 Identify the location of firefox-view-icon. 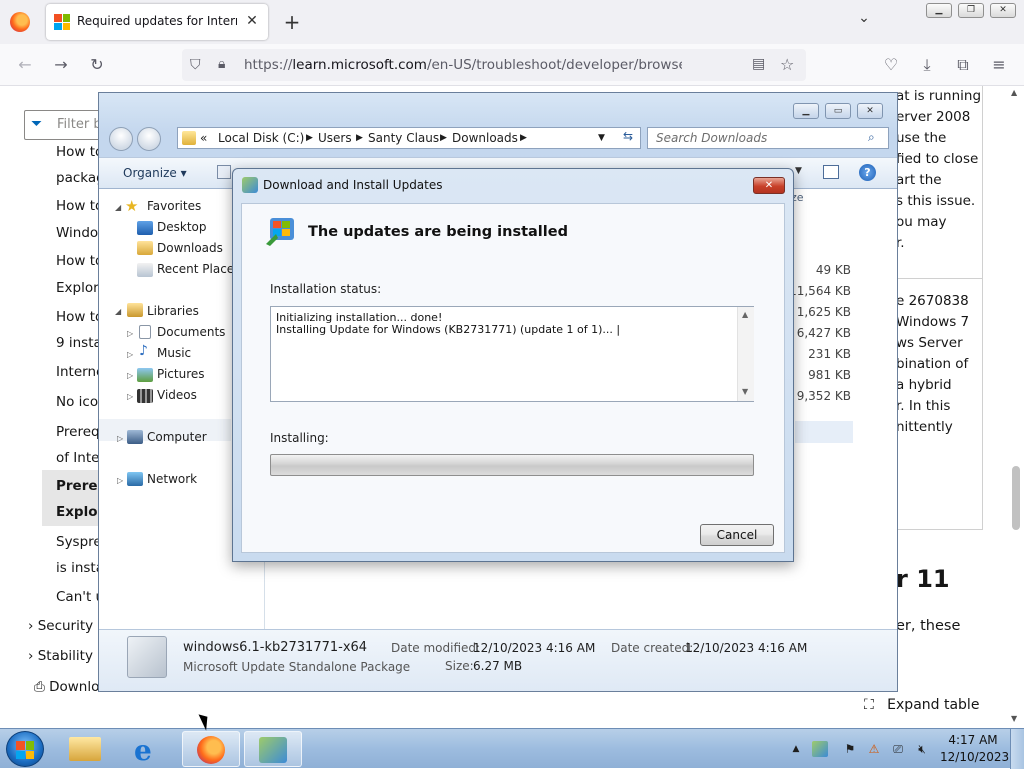
(20, 22).